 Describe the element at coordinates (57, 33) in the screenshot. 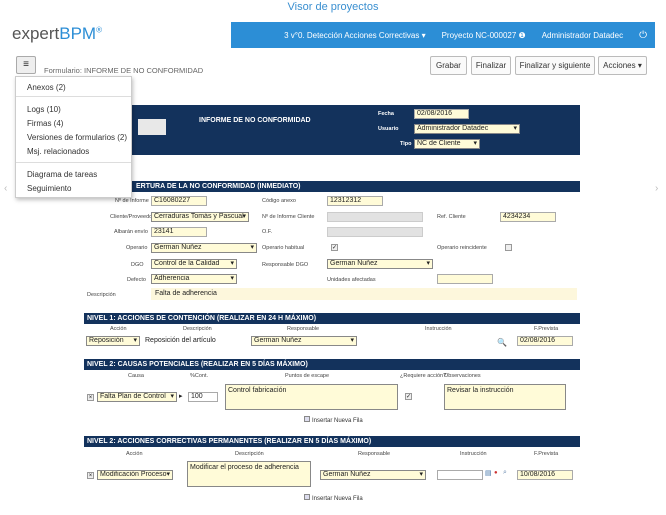

I see `expertbpm-logo: expertBPM®` at that location.